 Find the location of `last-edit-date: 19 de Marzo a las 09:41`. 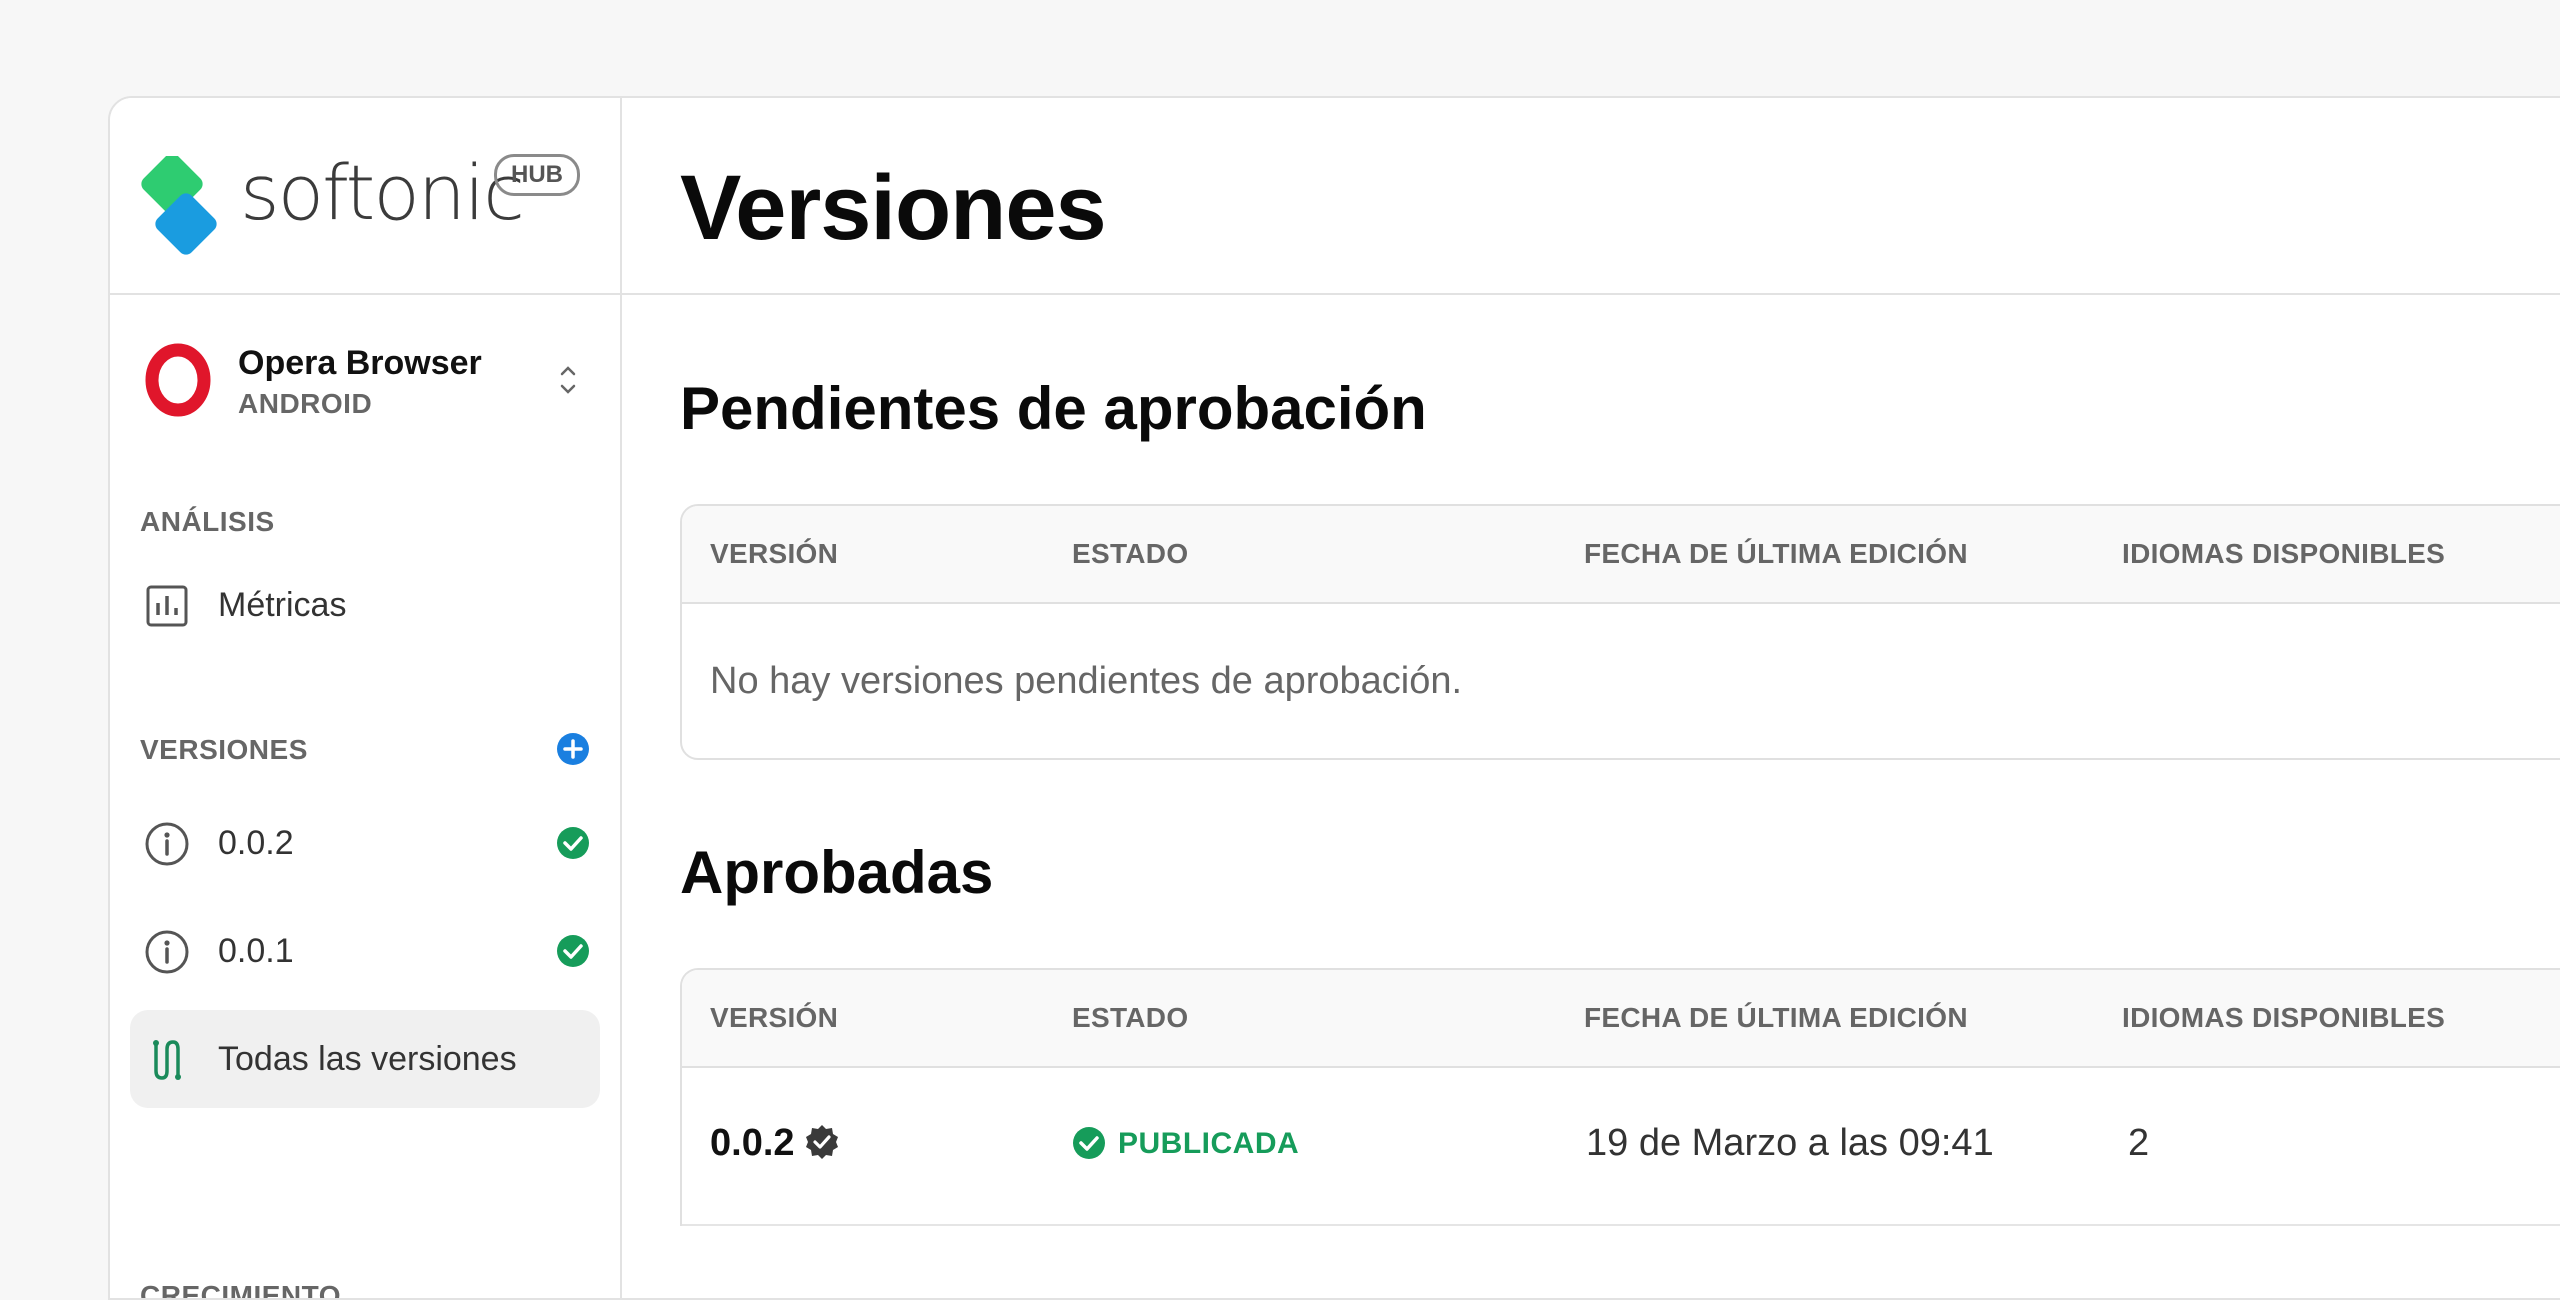

last-edit-date: 19 de Marzo a las 09:41 is located at coordinates (1790, 1143).